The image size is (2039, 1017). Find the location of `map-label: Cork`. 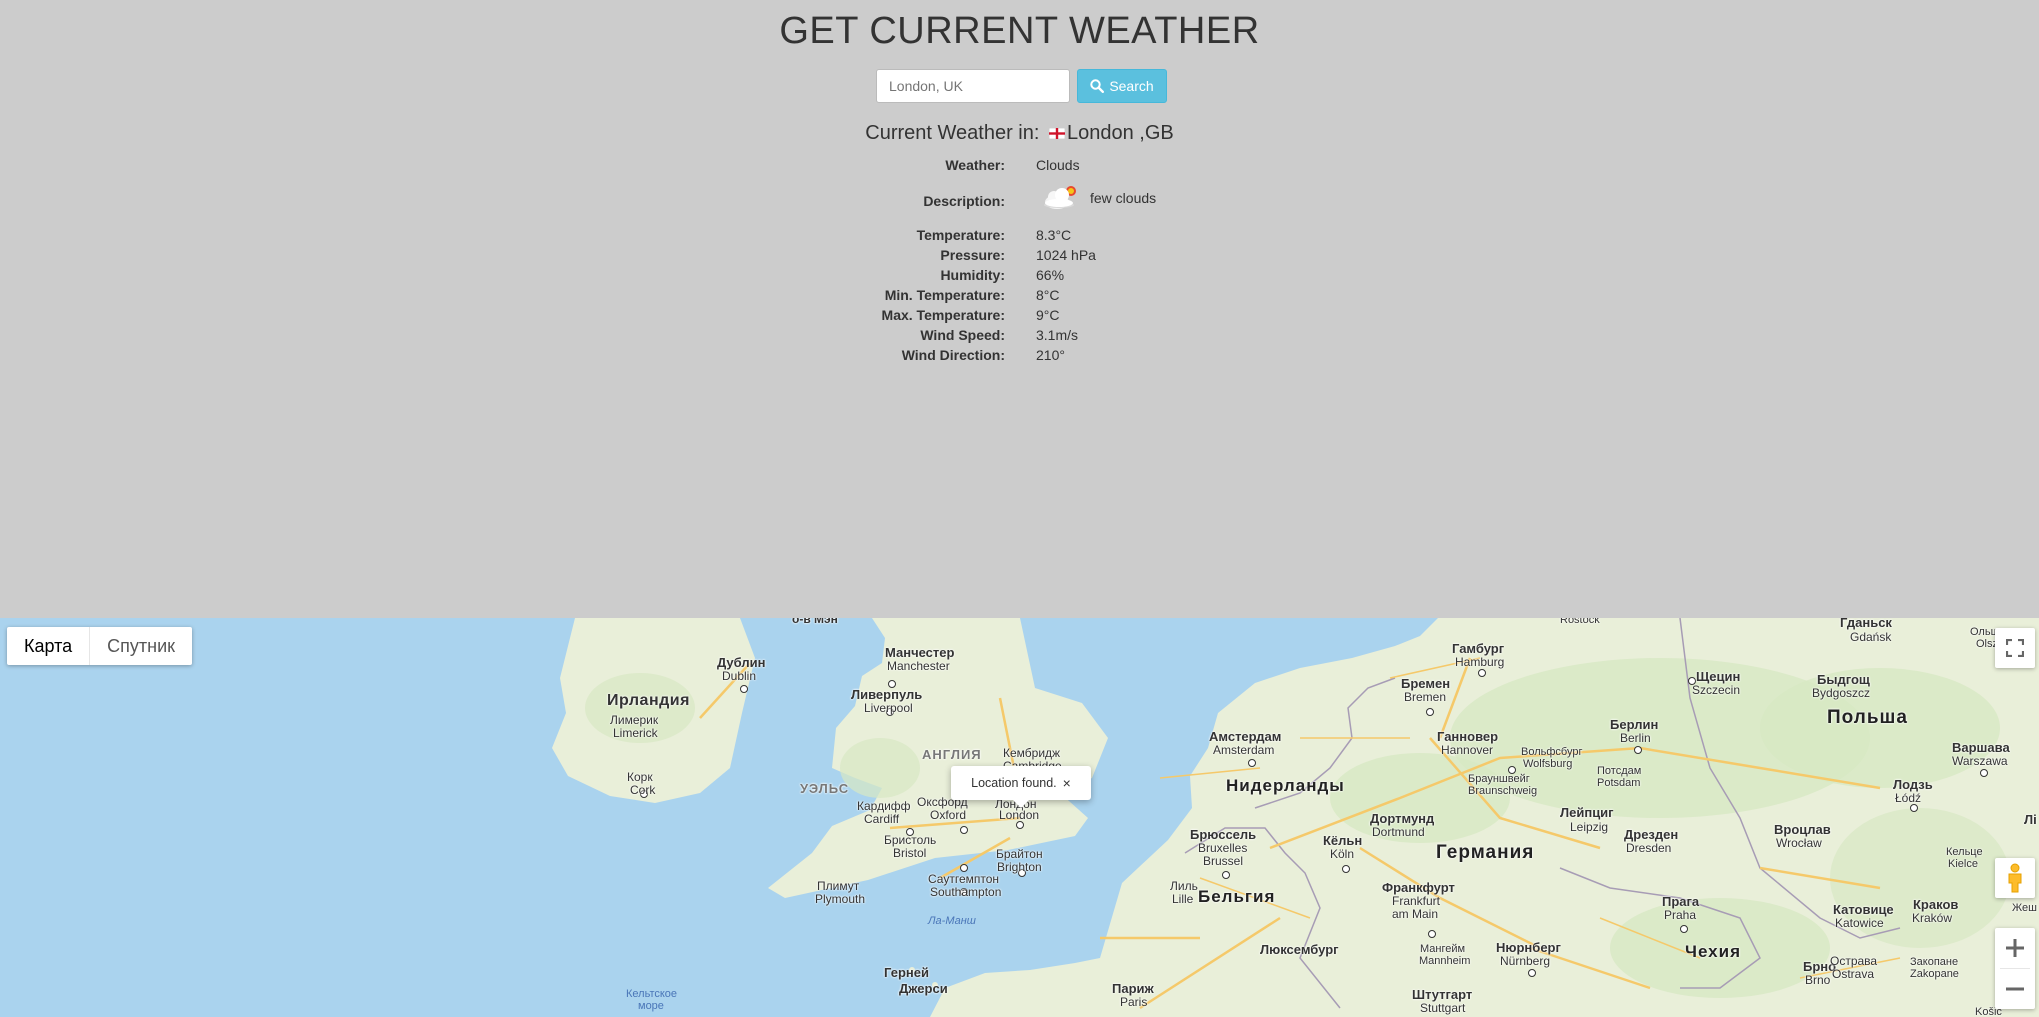

map-label: Cork is located at coordinates (643, 790).